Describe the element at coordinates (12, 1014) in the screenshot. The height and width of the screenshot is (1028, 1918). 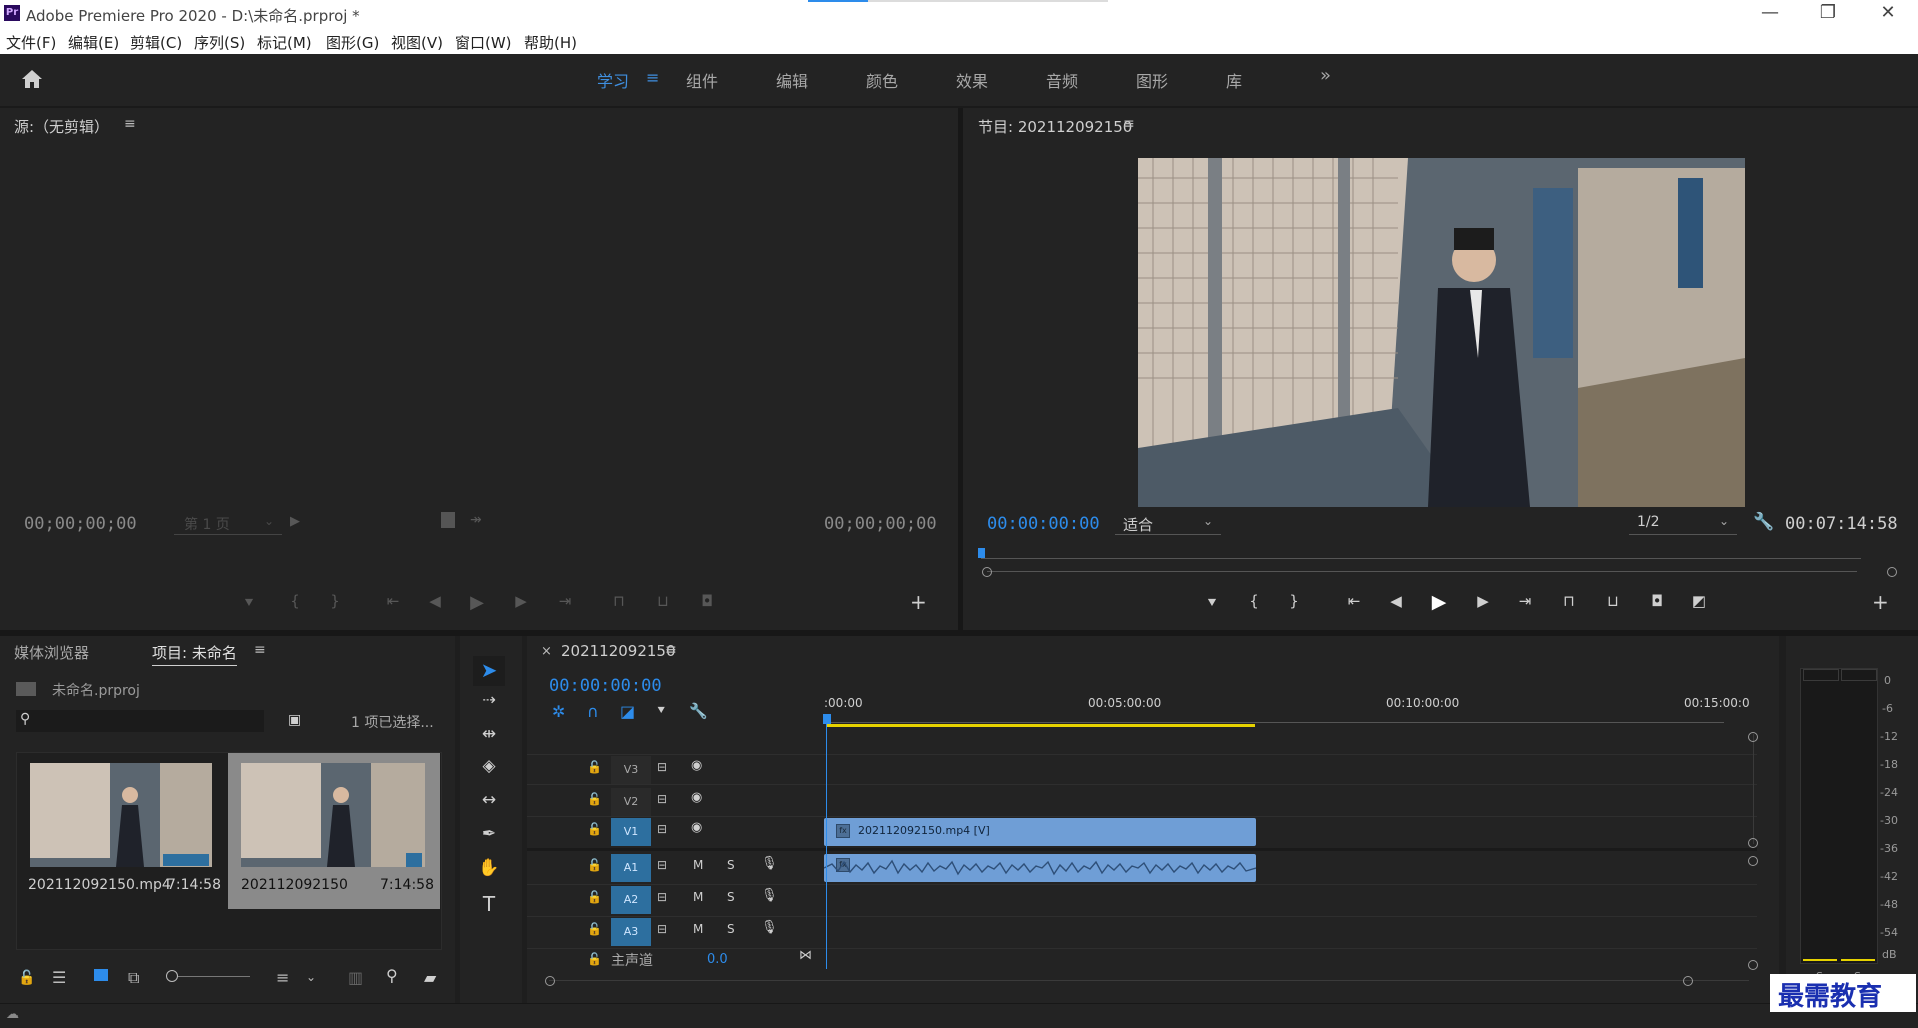
I see `creative-cloud-icon: ☁` at that location.